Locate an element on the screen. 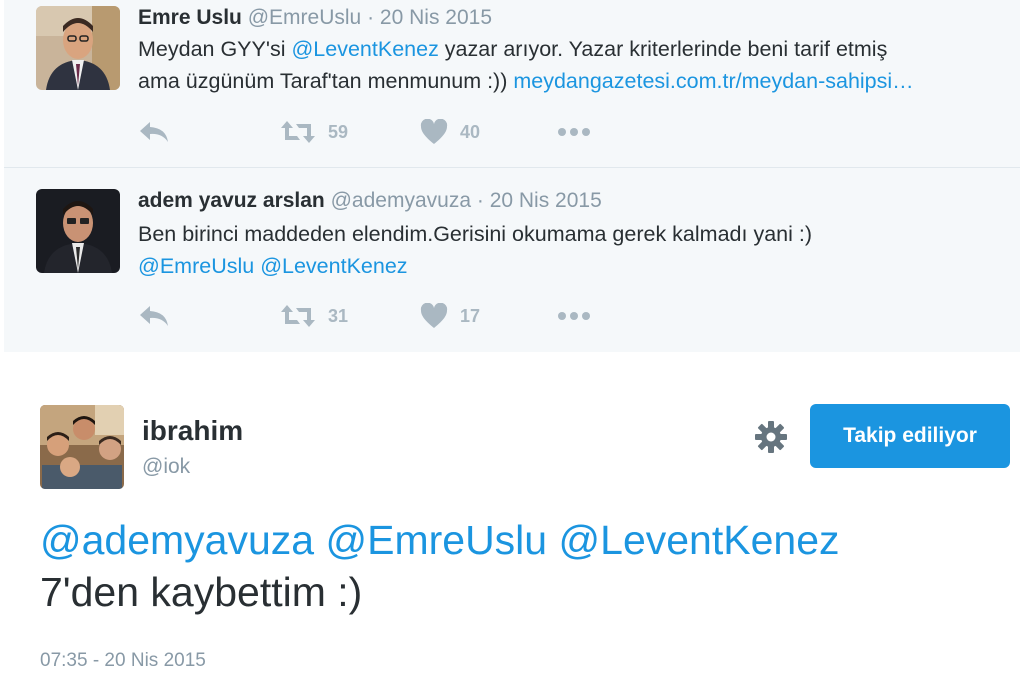 This screenshot has width=1024, height=685. gear-icon is located at coordinates (771, 437).